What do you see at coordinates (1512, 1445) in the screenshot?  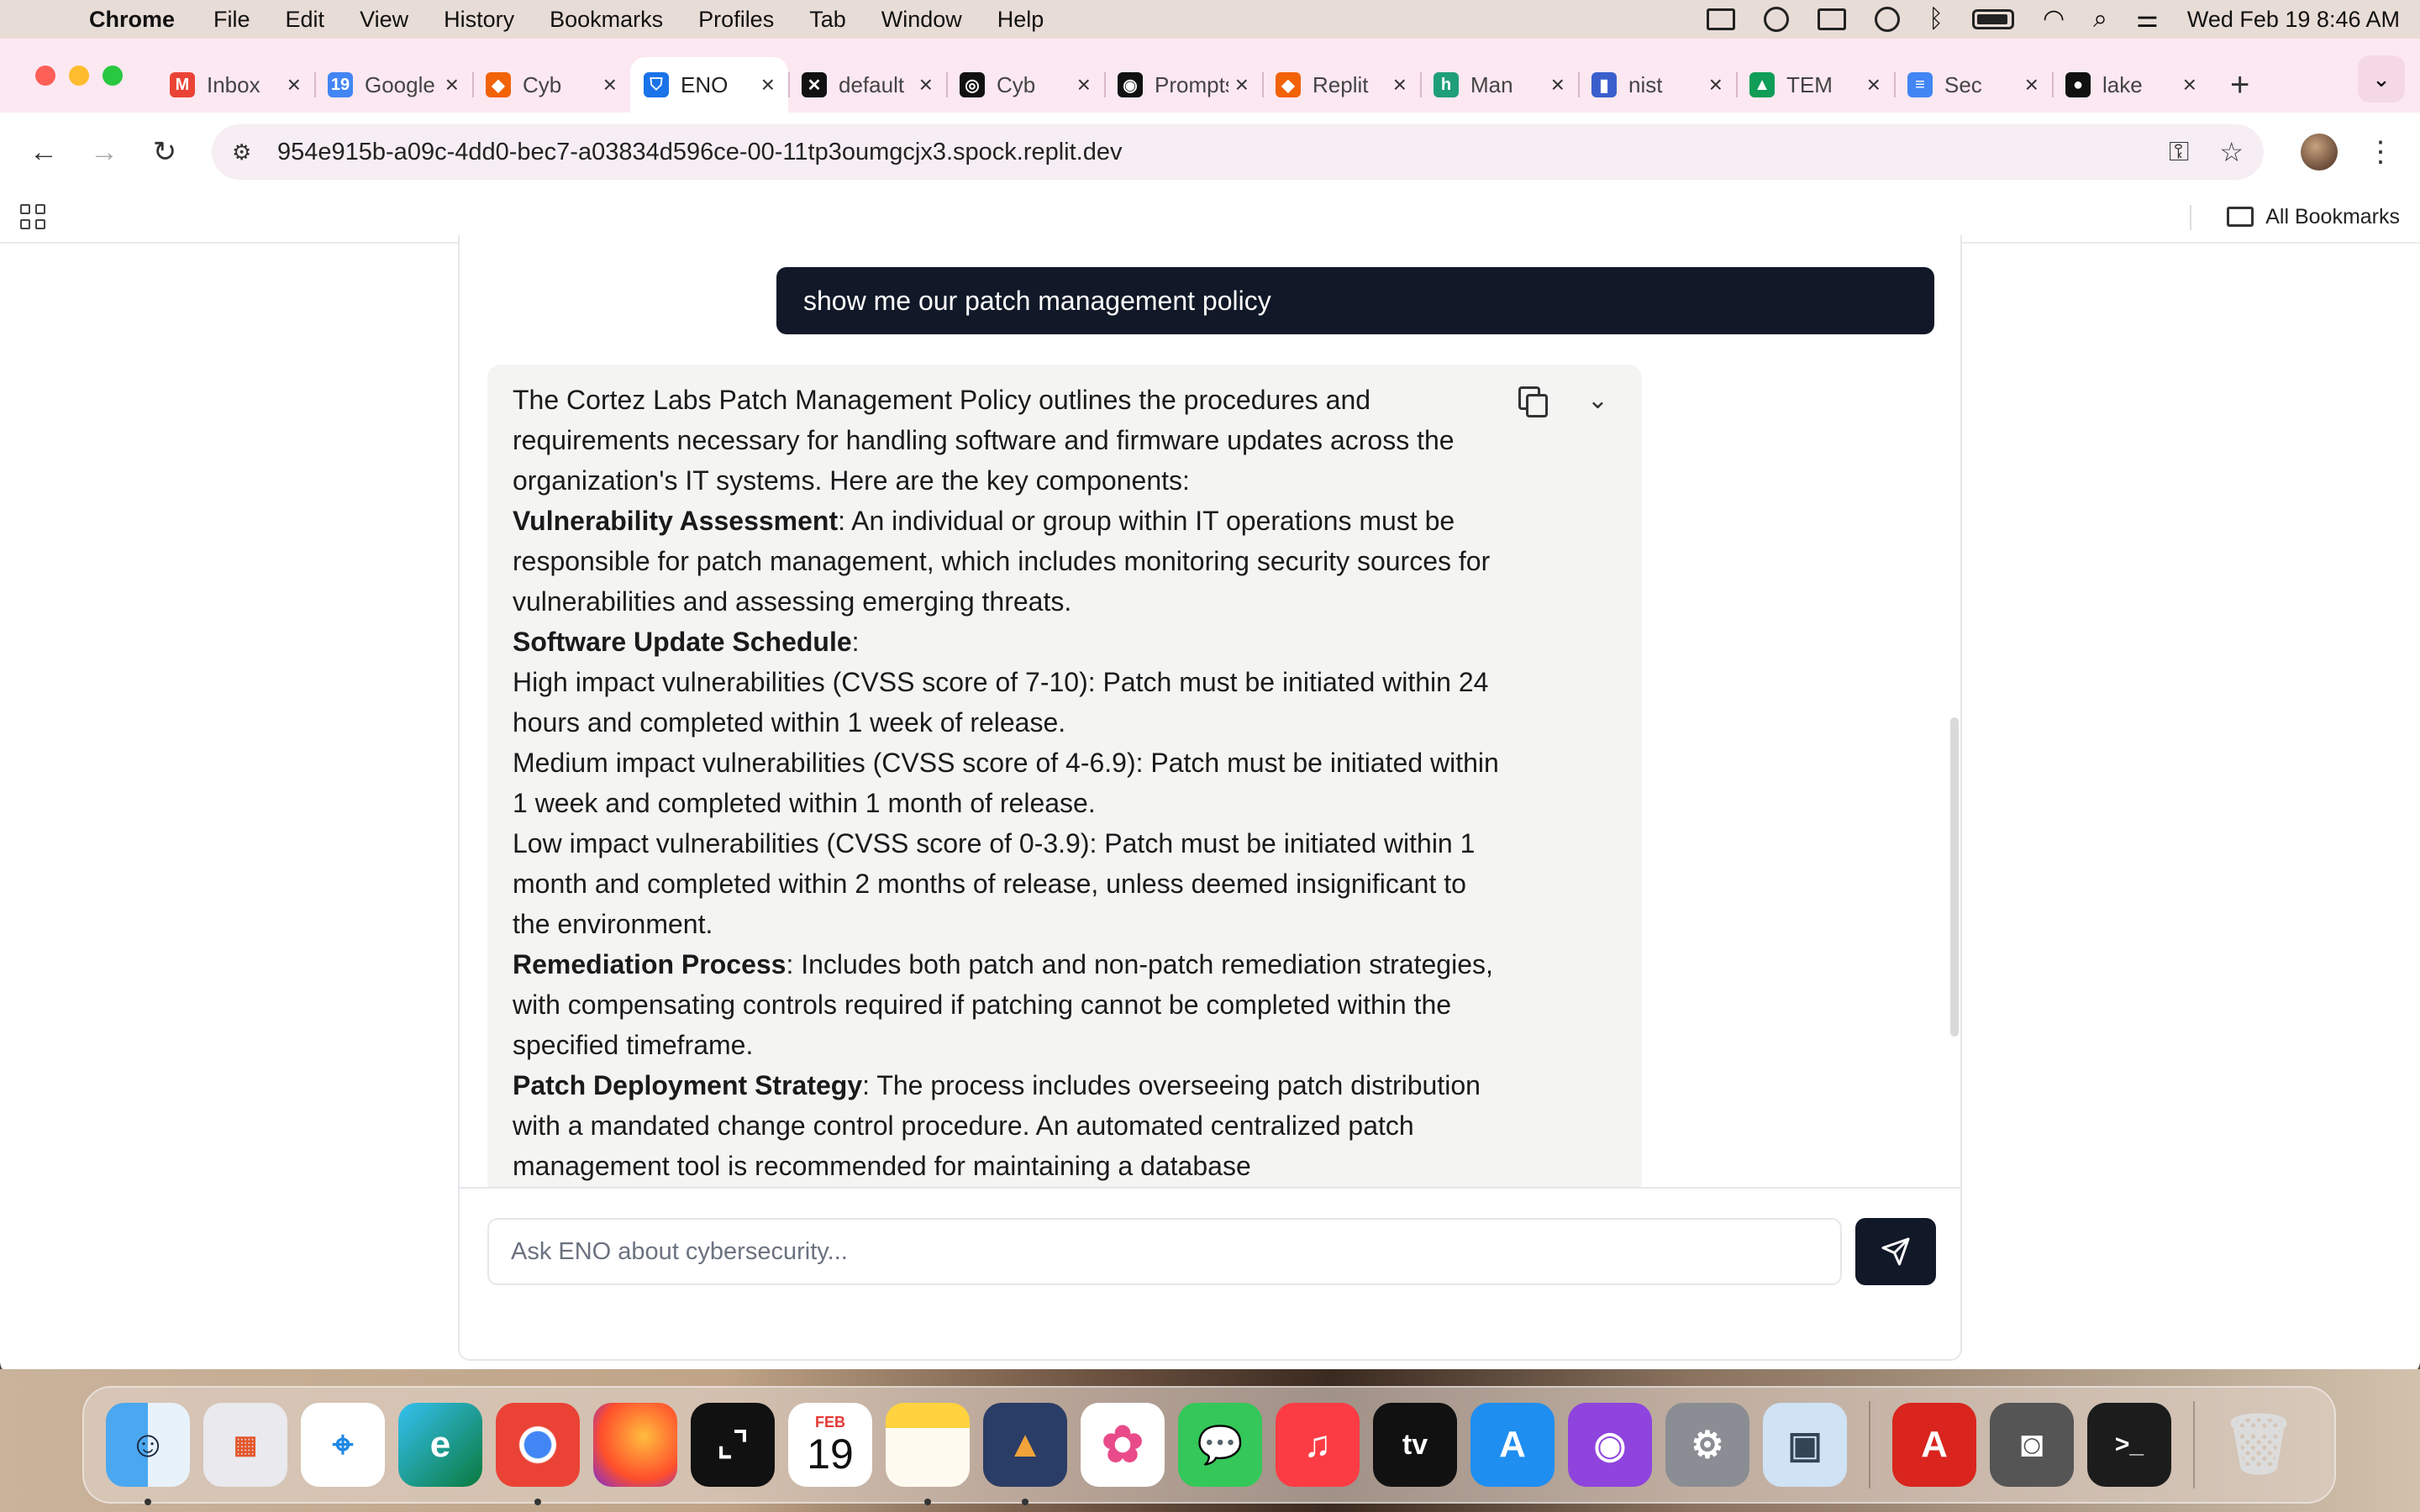 I see `app-store-icon: A` at bounding box center [1512, 1445].